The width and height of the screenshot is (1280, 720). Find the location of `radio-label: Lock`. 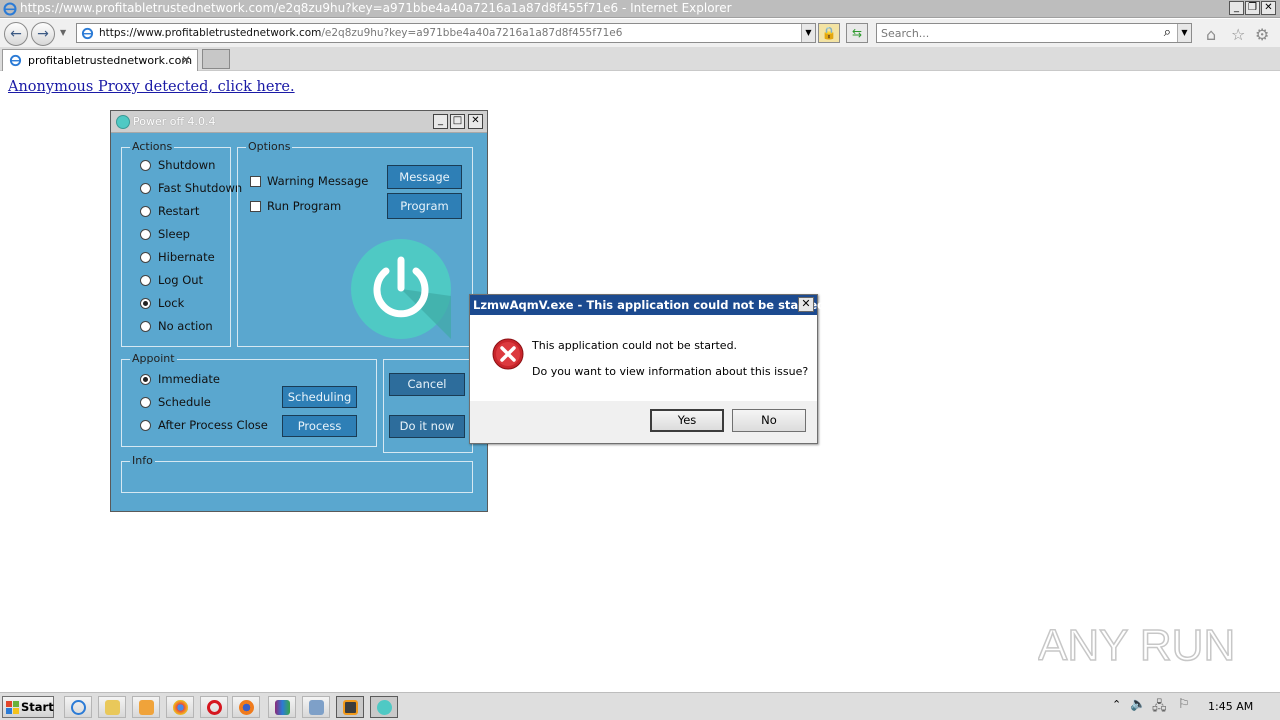

radio-label: Lock is located at coordinates (171, 303).